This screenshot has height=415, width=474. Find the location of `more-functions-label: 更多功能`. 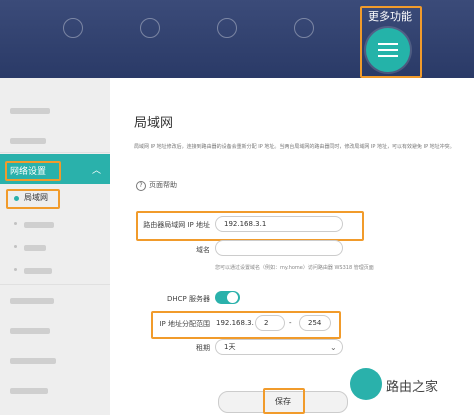

more-functions-label: 更多功能 is located at coordinates (390, 16).